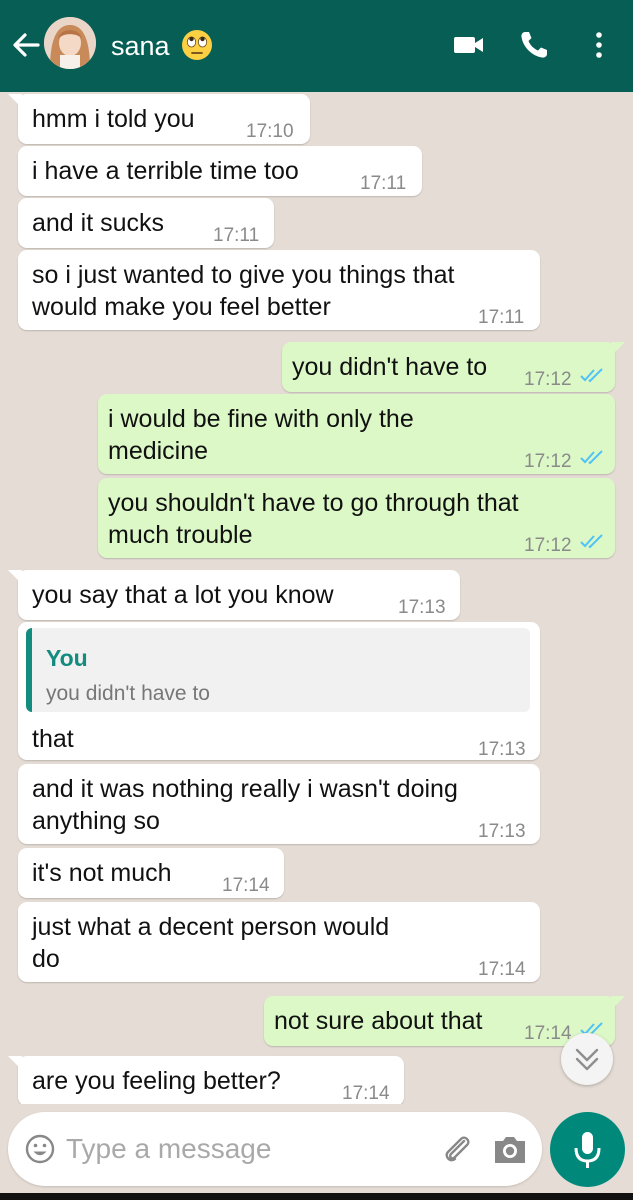  I want to click on incoming-message: i have a terrible time too 17:11, so click(220, 171).